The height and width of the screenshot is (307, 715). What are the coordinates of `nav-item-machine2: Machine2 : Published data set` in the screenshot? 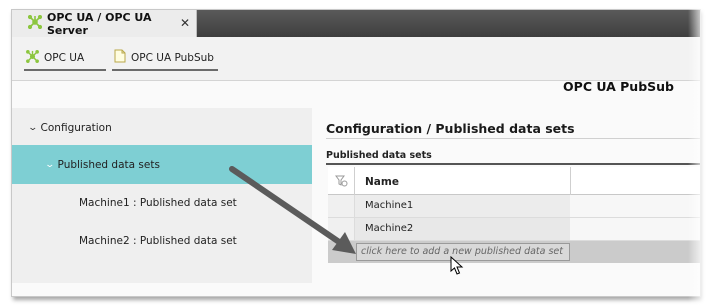 It's located at (158, 241).